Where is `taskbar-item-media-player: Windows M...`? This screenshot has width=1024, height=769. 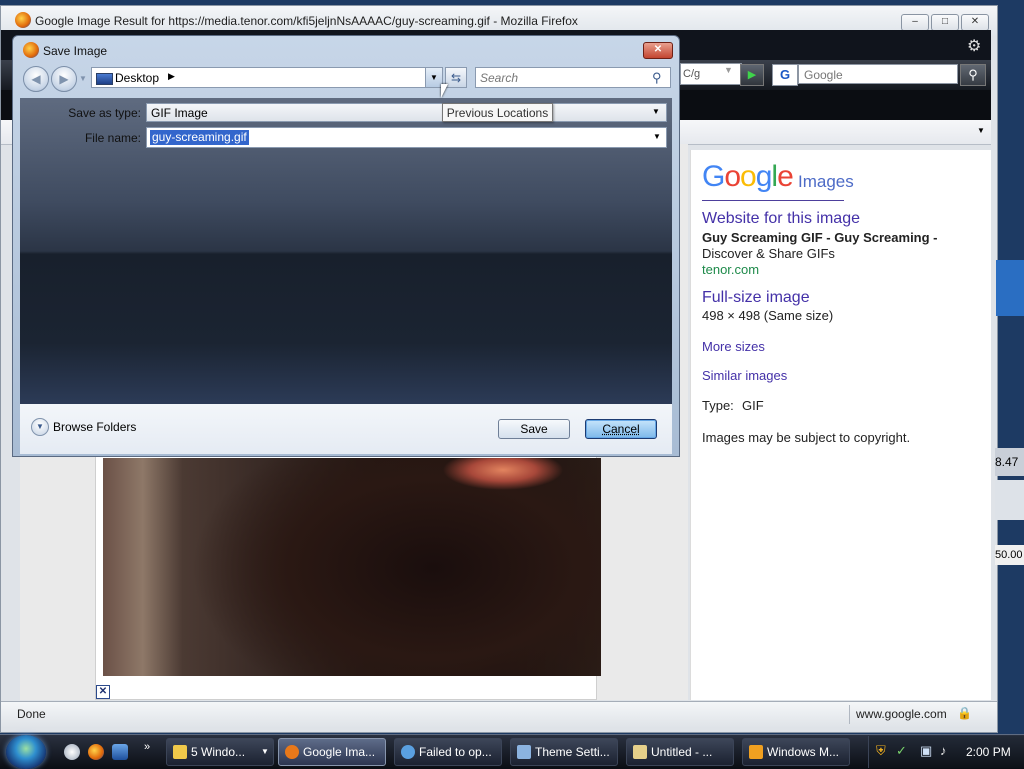 taskbar-item-media-player: Windows M... is located at coordinates (796, 752).